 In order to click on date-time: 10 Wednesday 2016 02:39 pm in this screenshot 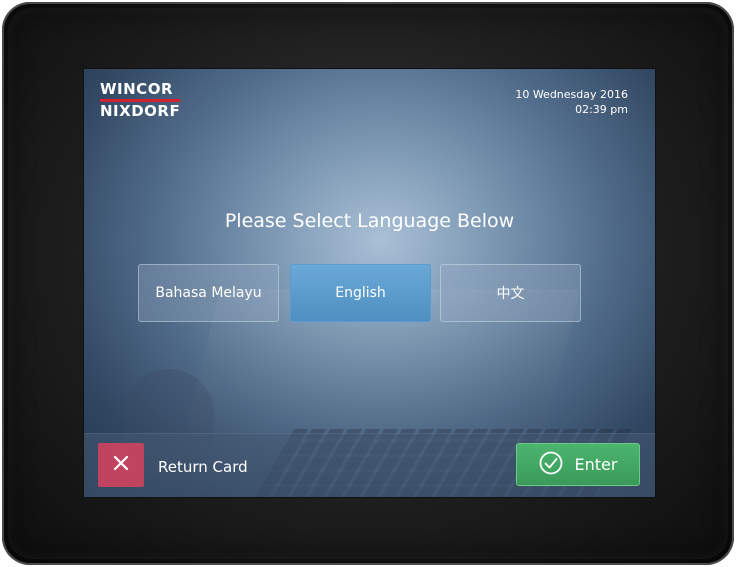, I will do `click(571, 102)`.